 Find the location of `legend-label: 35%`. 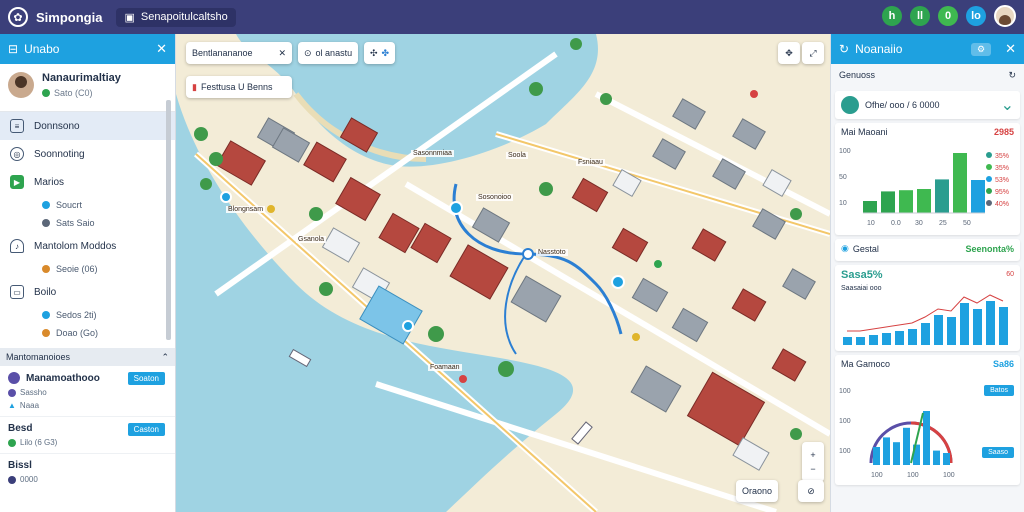

legend-label: 35% is located at coordinates (1002, 156).